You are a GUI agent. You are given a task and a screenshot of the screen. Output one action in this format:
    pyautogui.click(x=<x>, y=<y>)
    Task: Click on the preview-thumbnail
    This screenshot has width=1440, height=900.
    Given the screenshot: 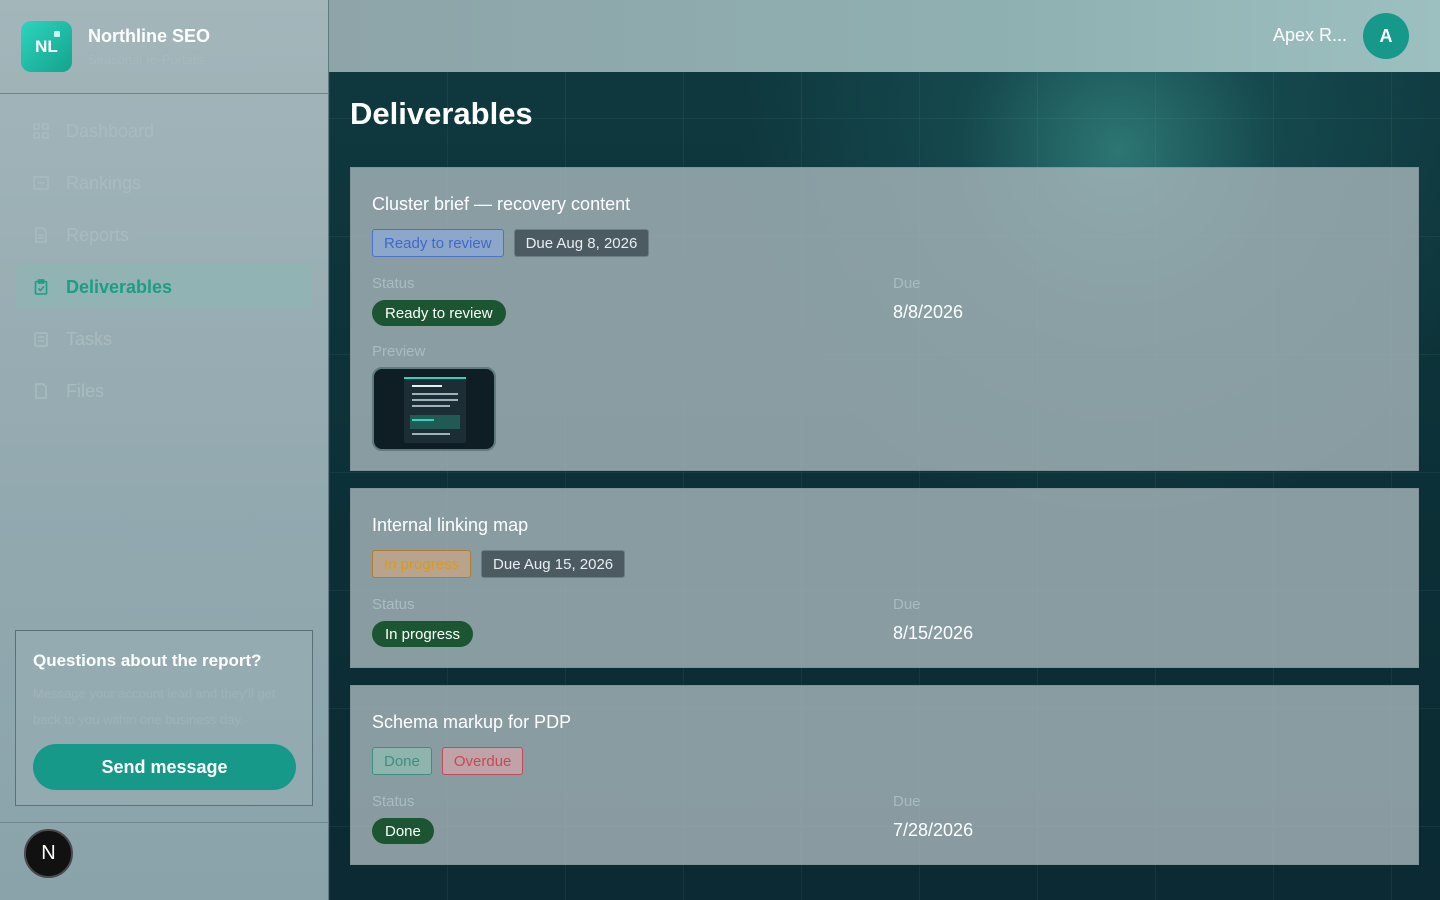 What is the action you would take?
    pyautogui.click(x=434, y=409)
    